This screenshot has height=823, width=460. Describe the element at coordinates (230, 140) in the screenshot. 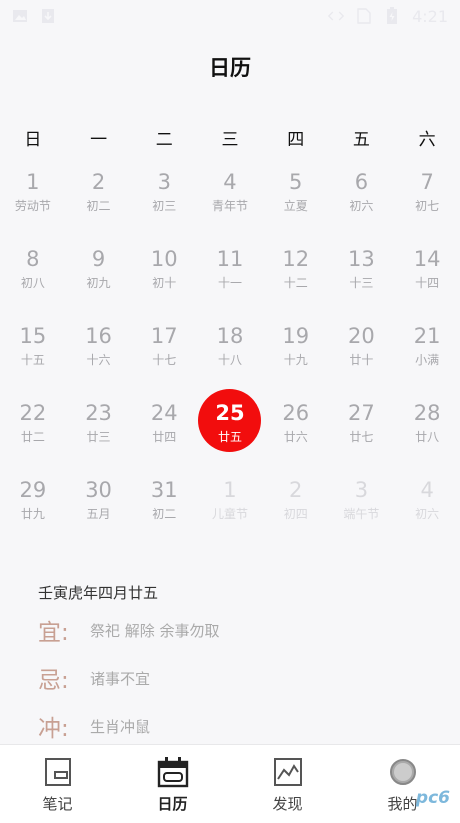

I see `weekday-header: 日一二三四五六` at that location.